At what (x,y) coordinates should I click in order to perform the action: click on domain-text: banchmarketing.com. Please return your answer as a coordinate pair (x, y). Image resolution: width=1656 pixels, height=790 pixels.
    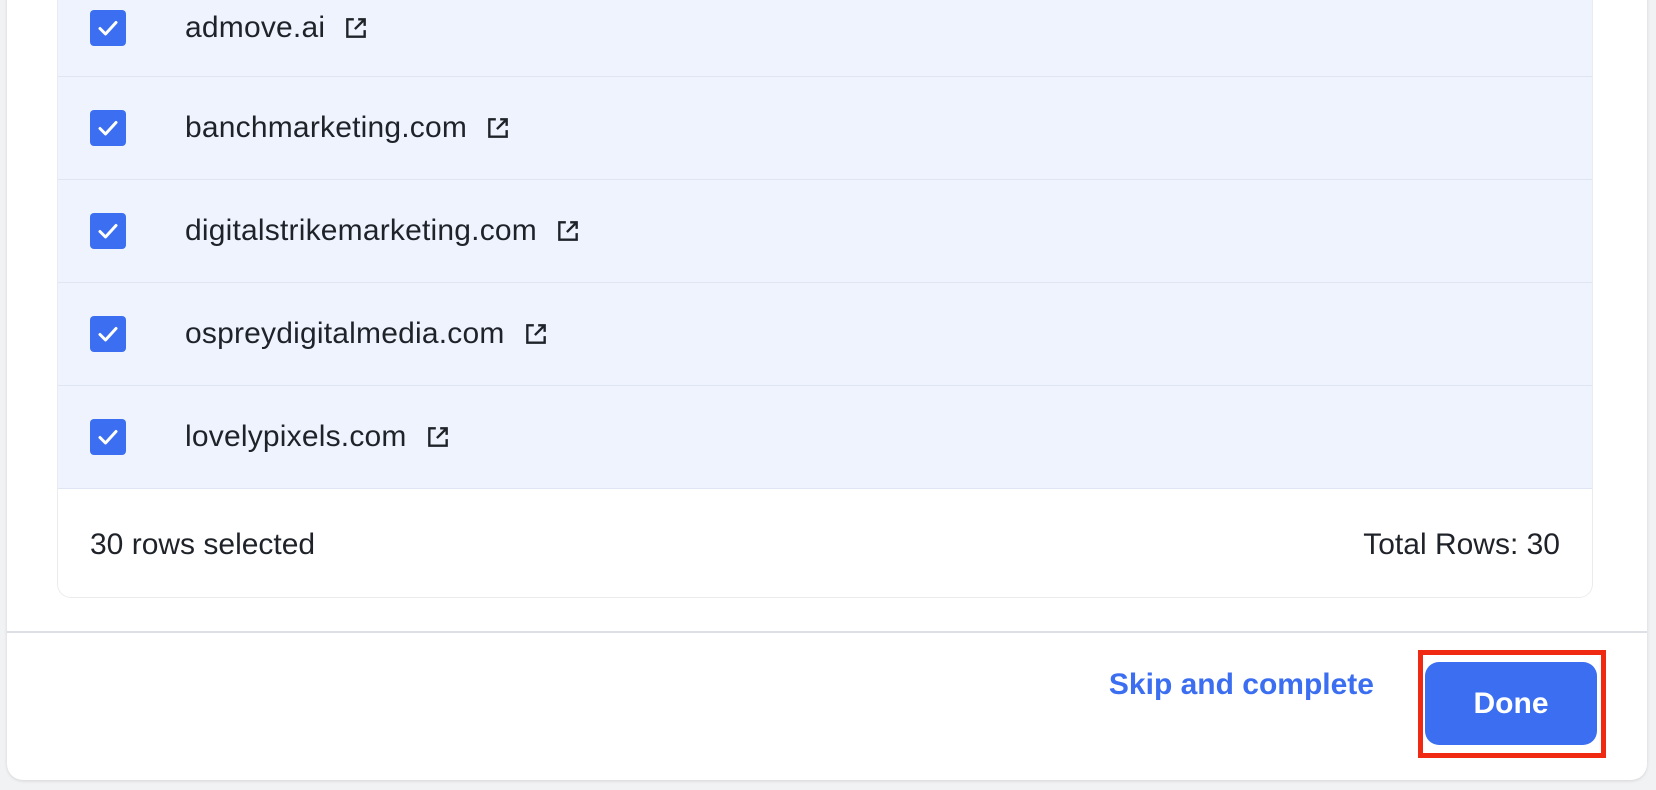
    Looking at the image, I should click on (326, 127).